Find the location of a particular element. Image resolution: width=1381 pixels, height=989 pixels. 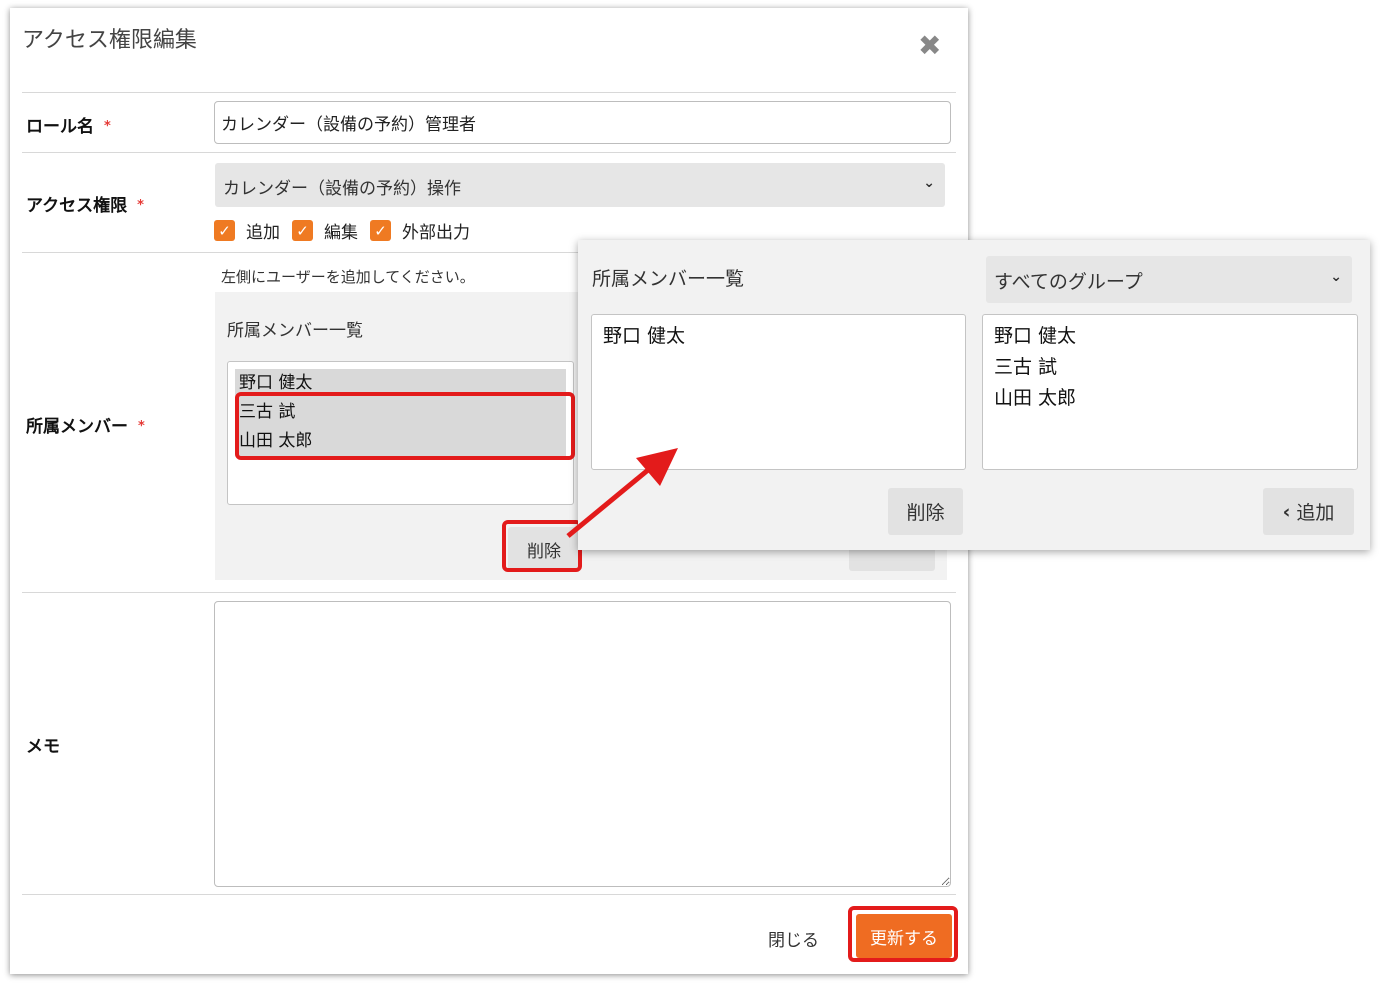

arrow-line is located at coordinates (608, 503).